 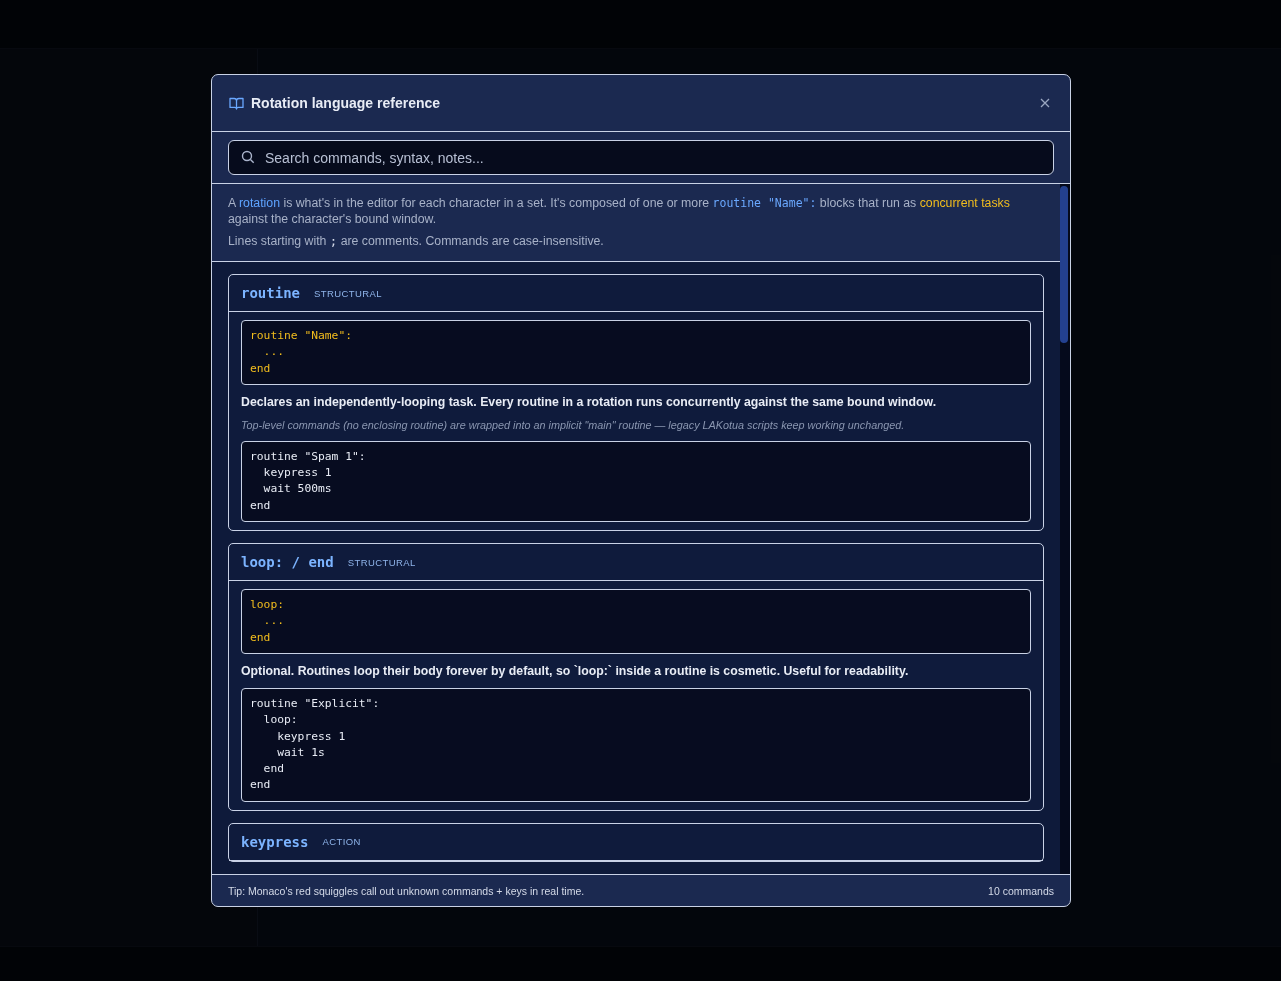 What do you see at coordinates (619, 211) in the screenshot?
I see `intro-paragraph: A rotation is what's in the editor for each character in a set. It's composed of one or more routine "Name": blocks that run as concurrent tasks against the character's bound window.` at bounding box center [619, 211].